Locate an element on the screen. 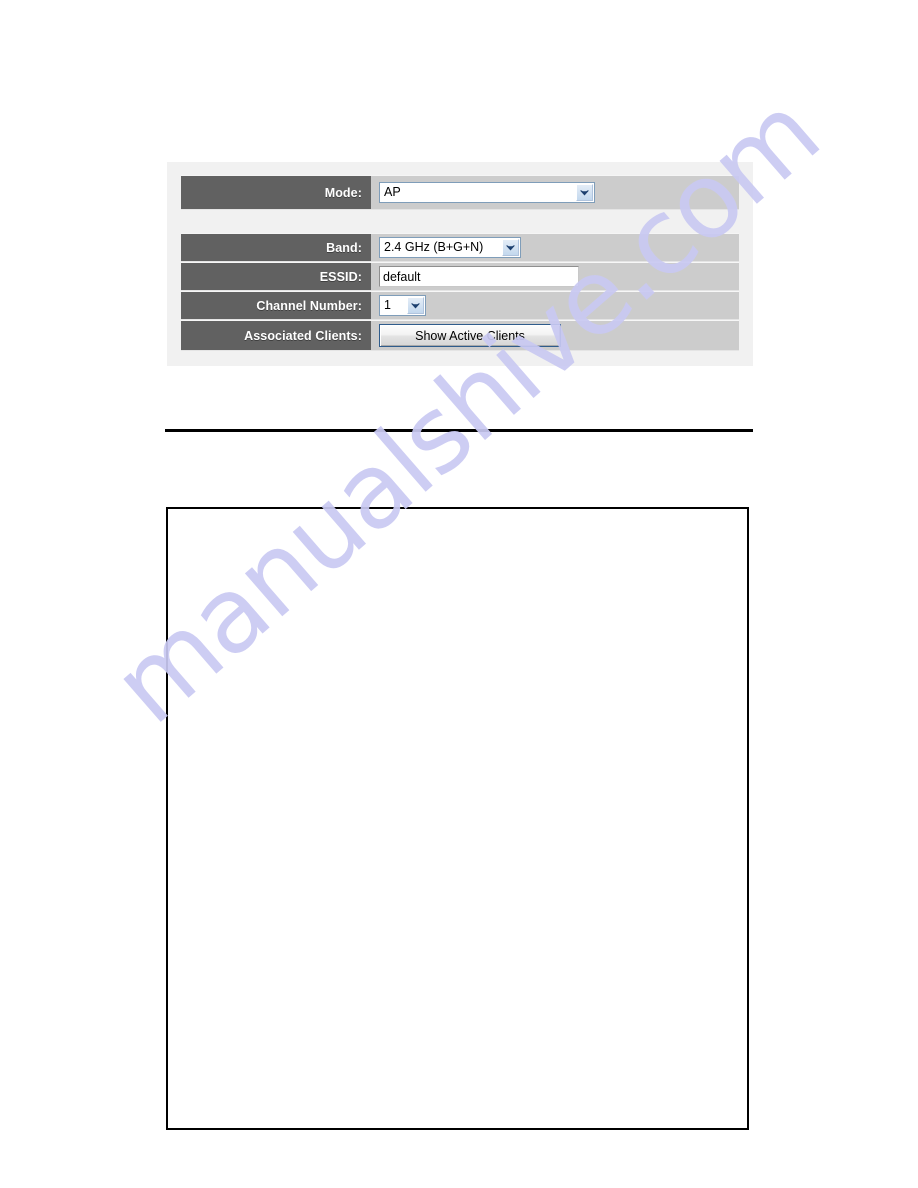 The width and height of the screenshot is (918, 1188). mode-select: AP is located at coordinates (487, 192).